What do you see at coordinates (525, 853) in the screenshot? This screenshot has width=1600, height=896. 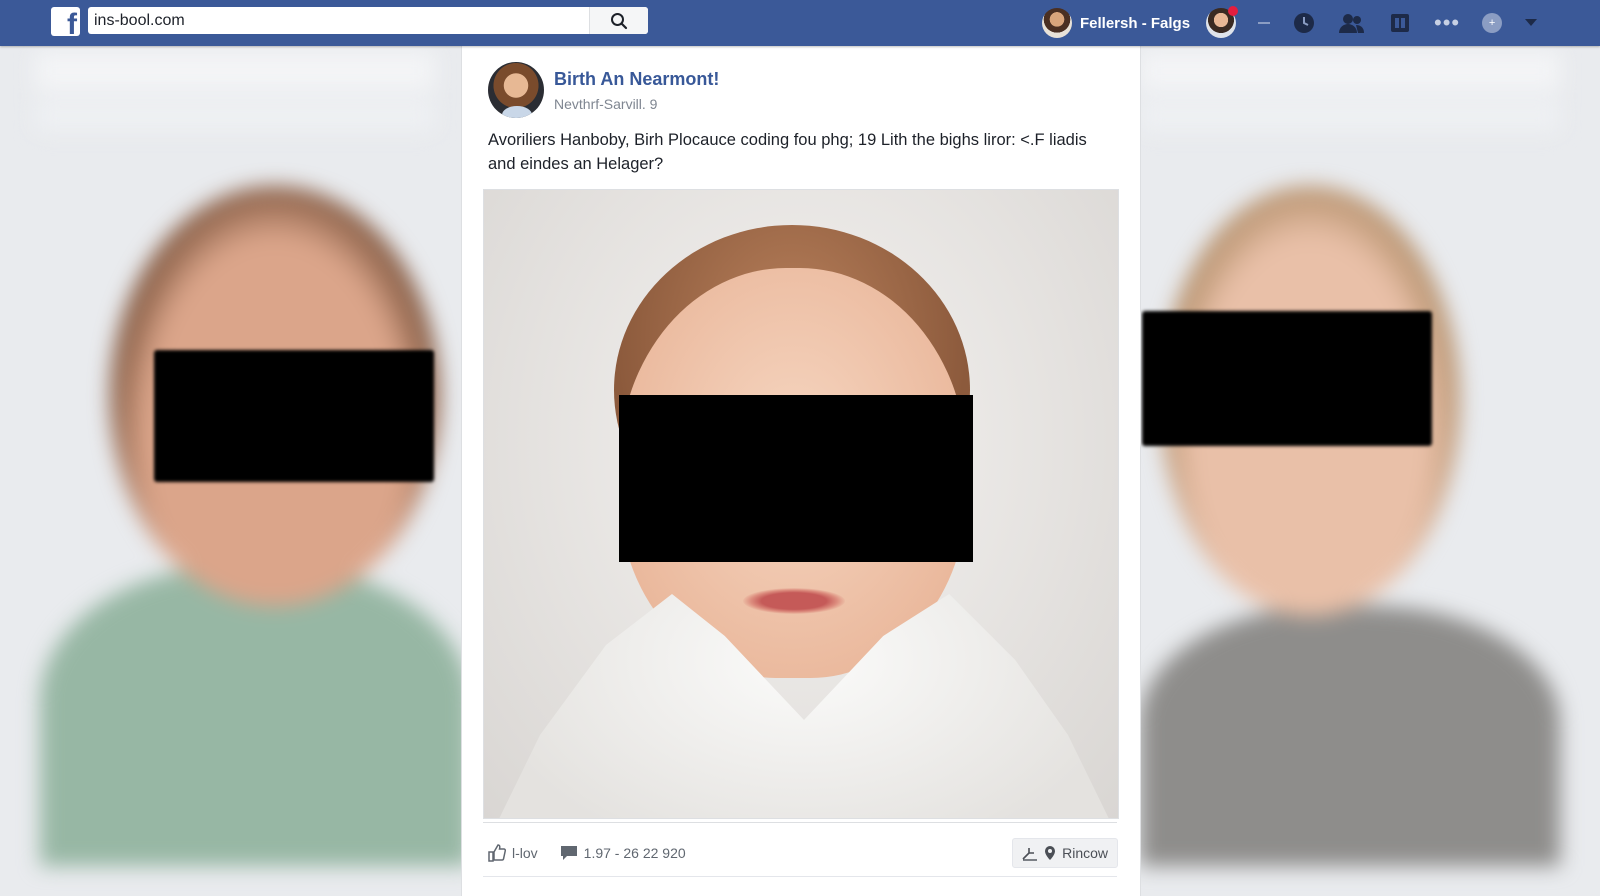 I see `like-label: l-lov` at bounding box center [525, 853].